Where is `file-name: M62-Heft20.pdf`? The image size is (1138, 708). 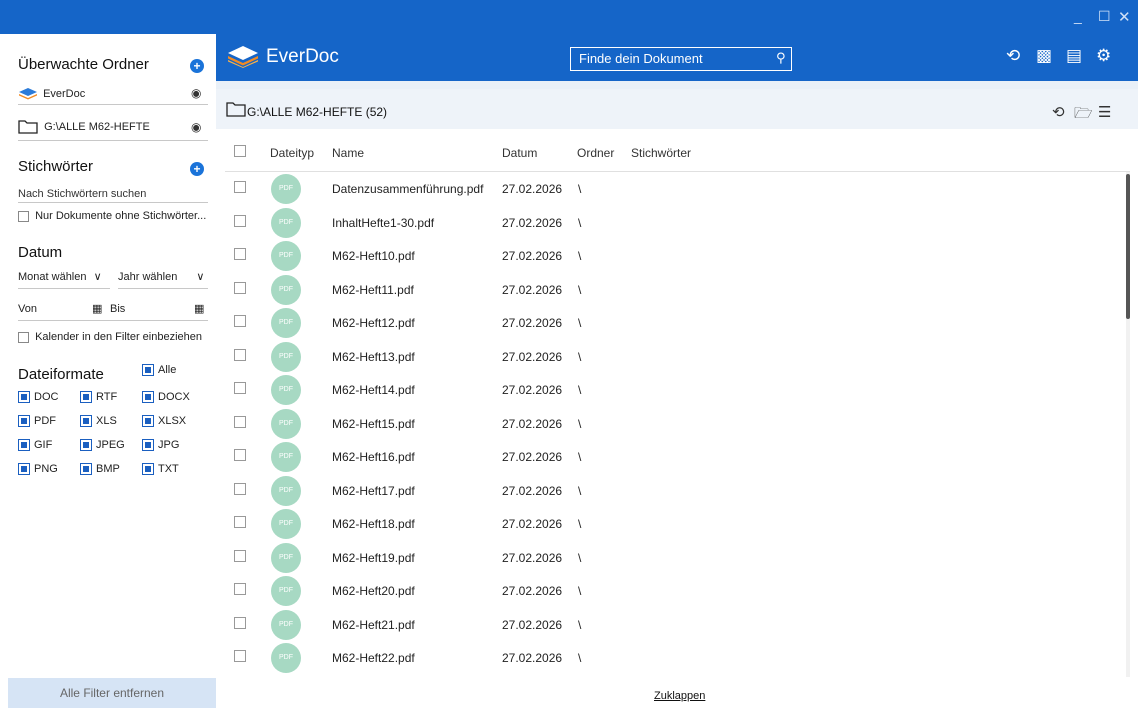
file-name: M62-Heft20.pdf is located at coordinates (373, 591).